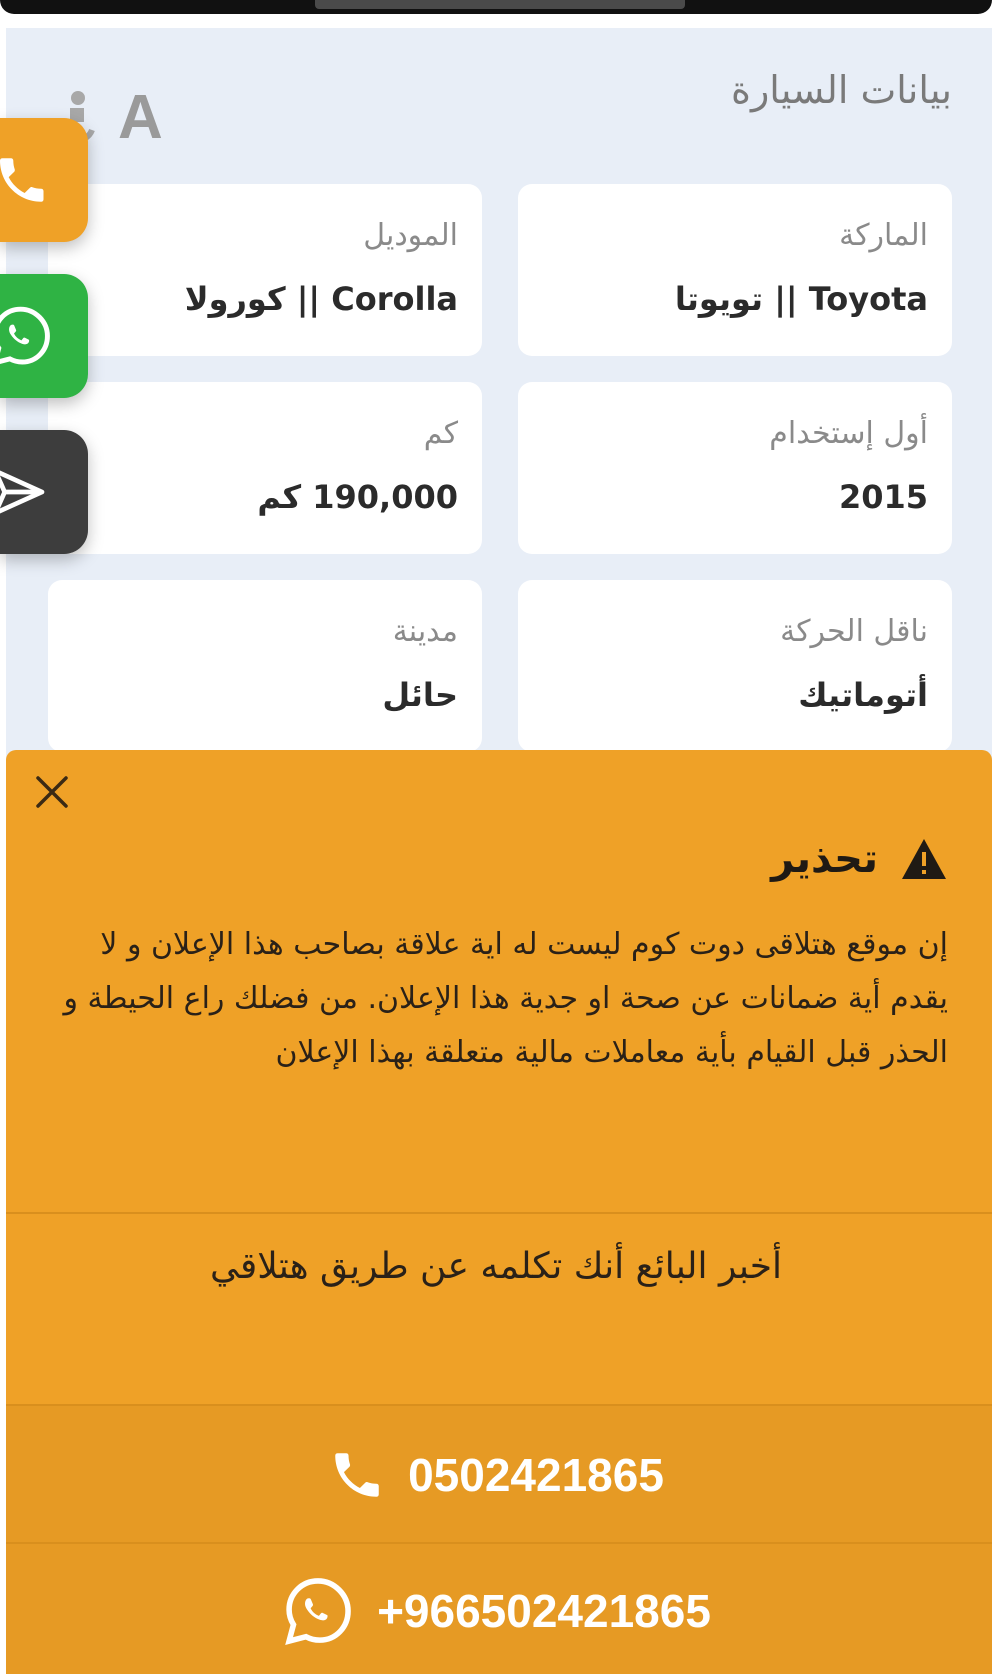  Describe the element at coordinates (52, 792) in the screenshot. I see `close-icon` at that location.